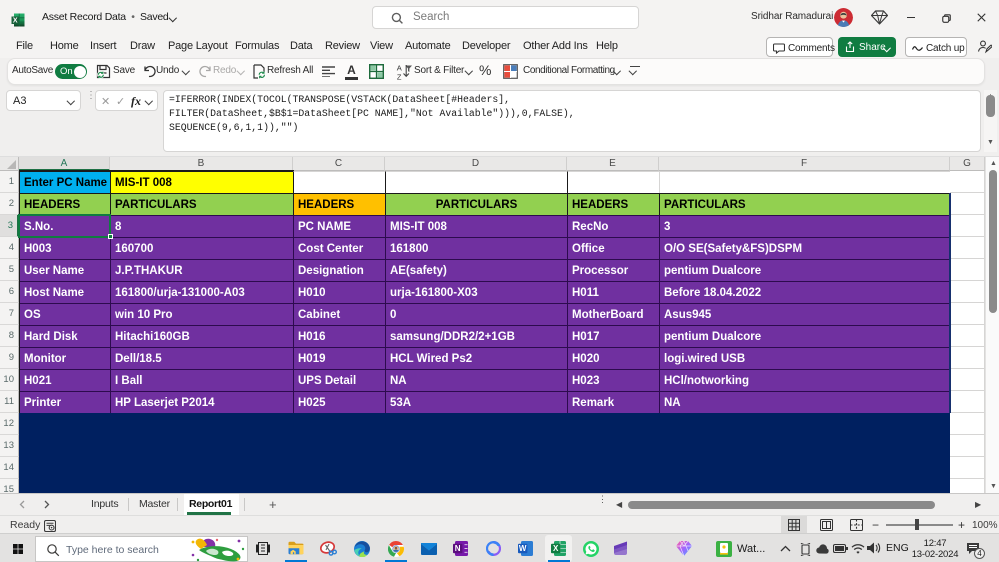  What do you see at coordinates (399, 68) in the screenshot?
I see `svg-text: A` at bounding box center [399, 68].